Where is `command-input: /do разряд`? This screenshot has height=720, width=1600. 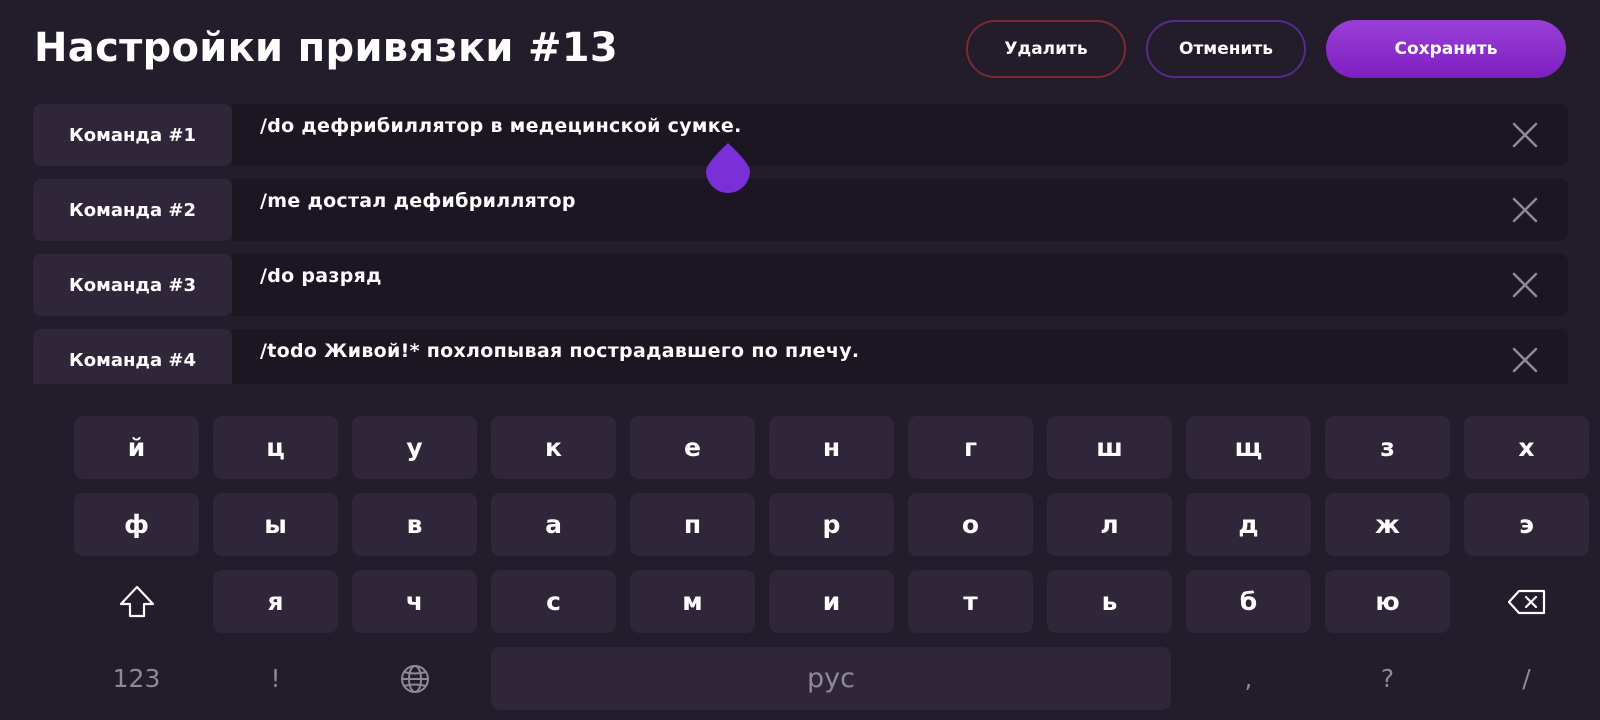
command-input: /do разряд is located at coordinates (900, 285).